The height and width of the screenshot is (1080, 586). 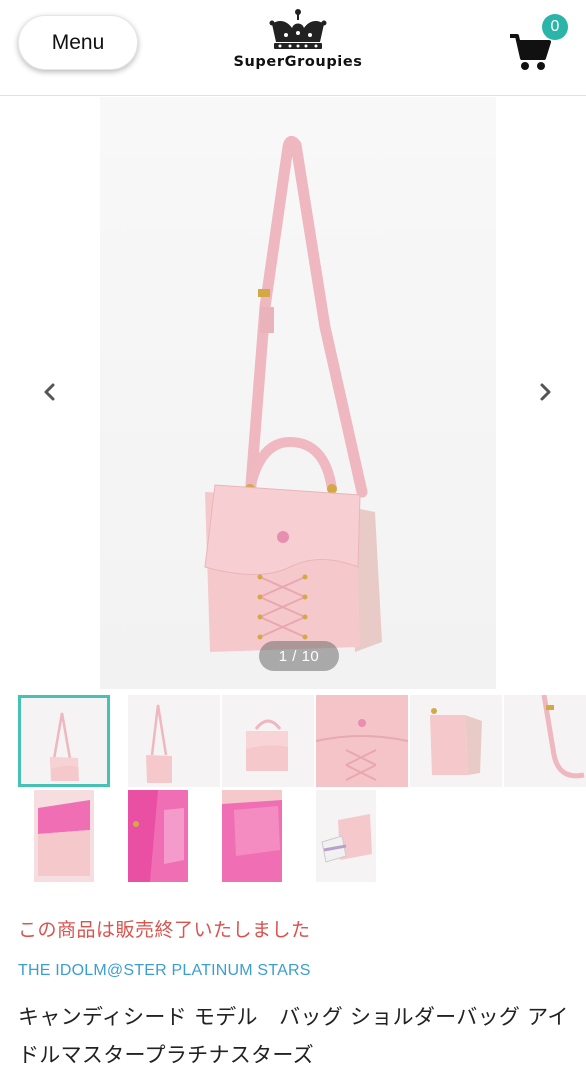 I want to click on logo-text: SuperGroupies, so click(x=298, y=62).